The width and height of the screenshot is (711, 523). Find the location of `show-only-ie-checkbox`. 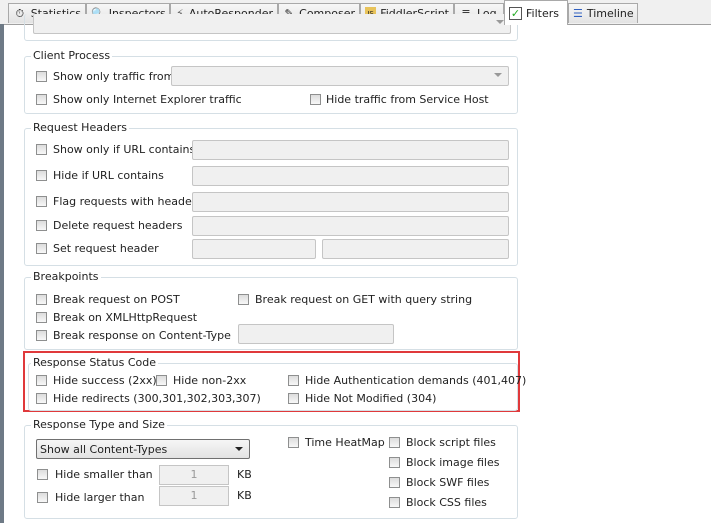

show-only-ie-checkbox is located at coordinates (41, 99).